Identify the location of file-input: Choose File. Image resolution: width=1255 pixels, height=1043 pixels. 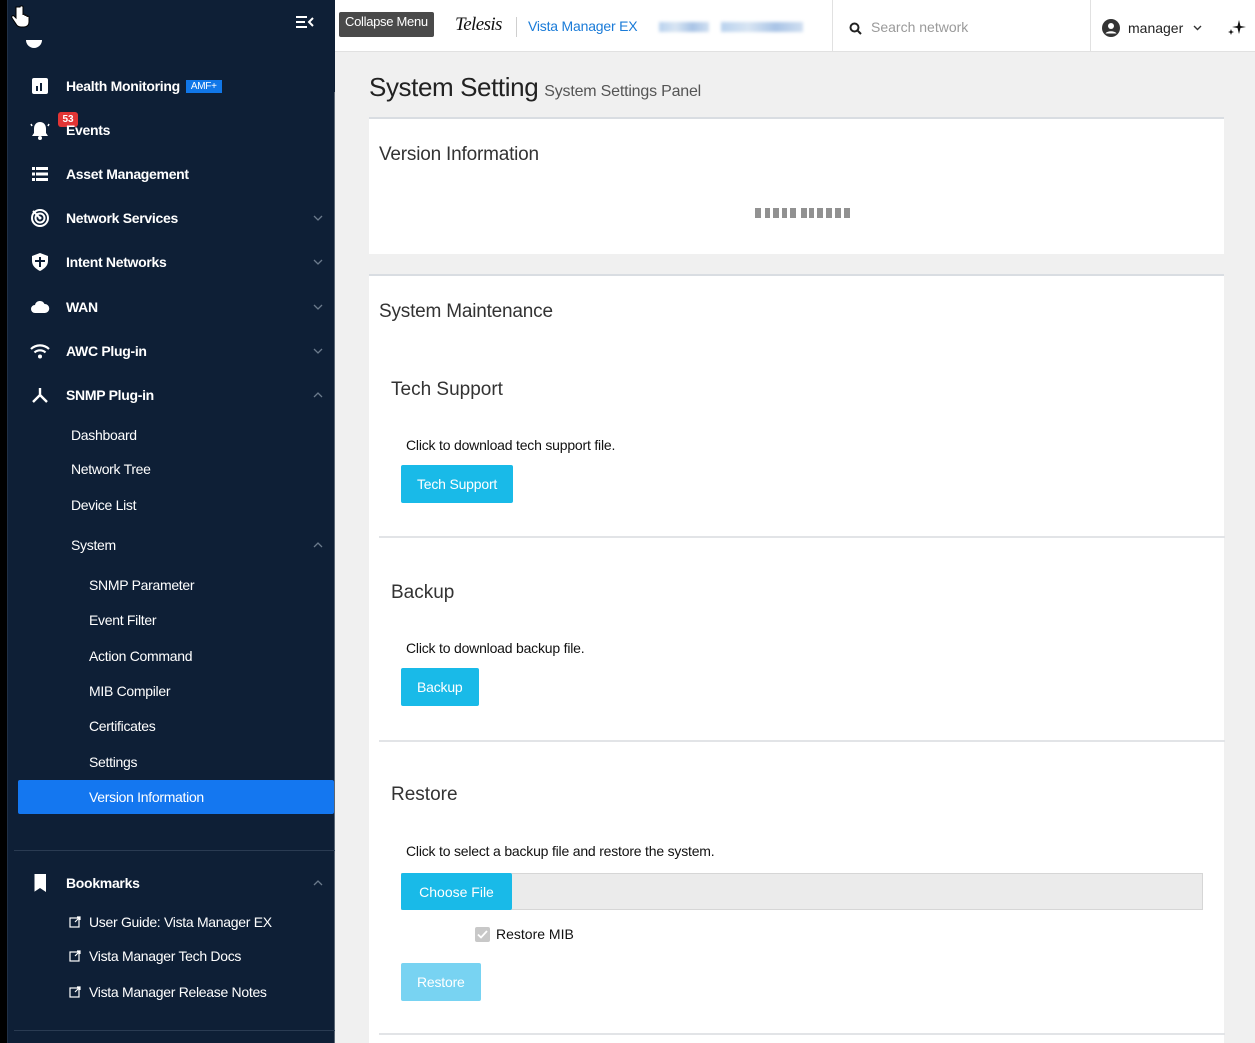
(802, 891).